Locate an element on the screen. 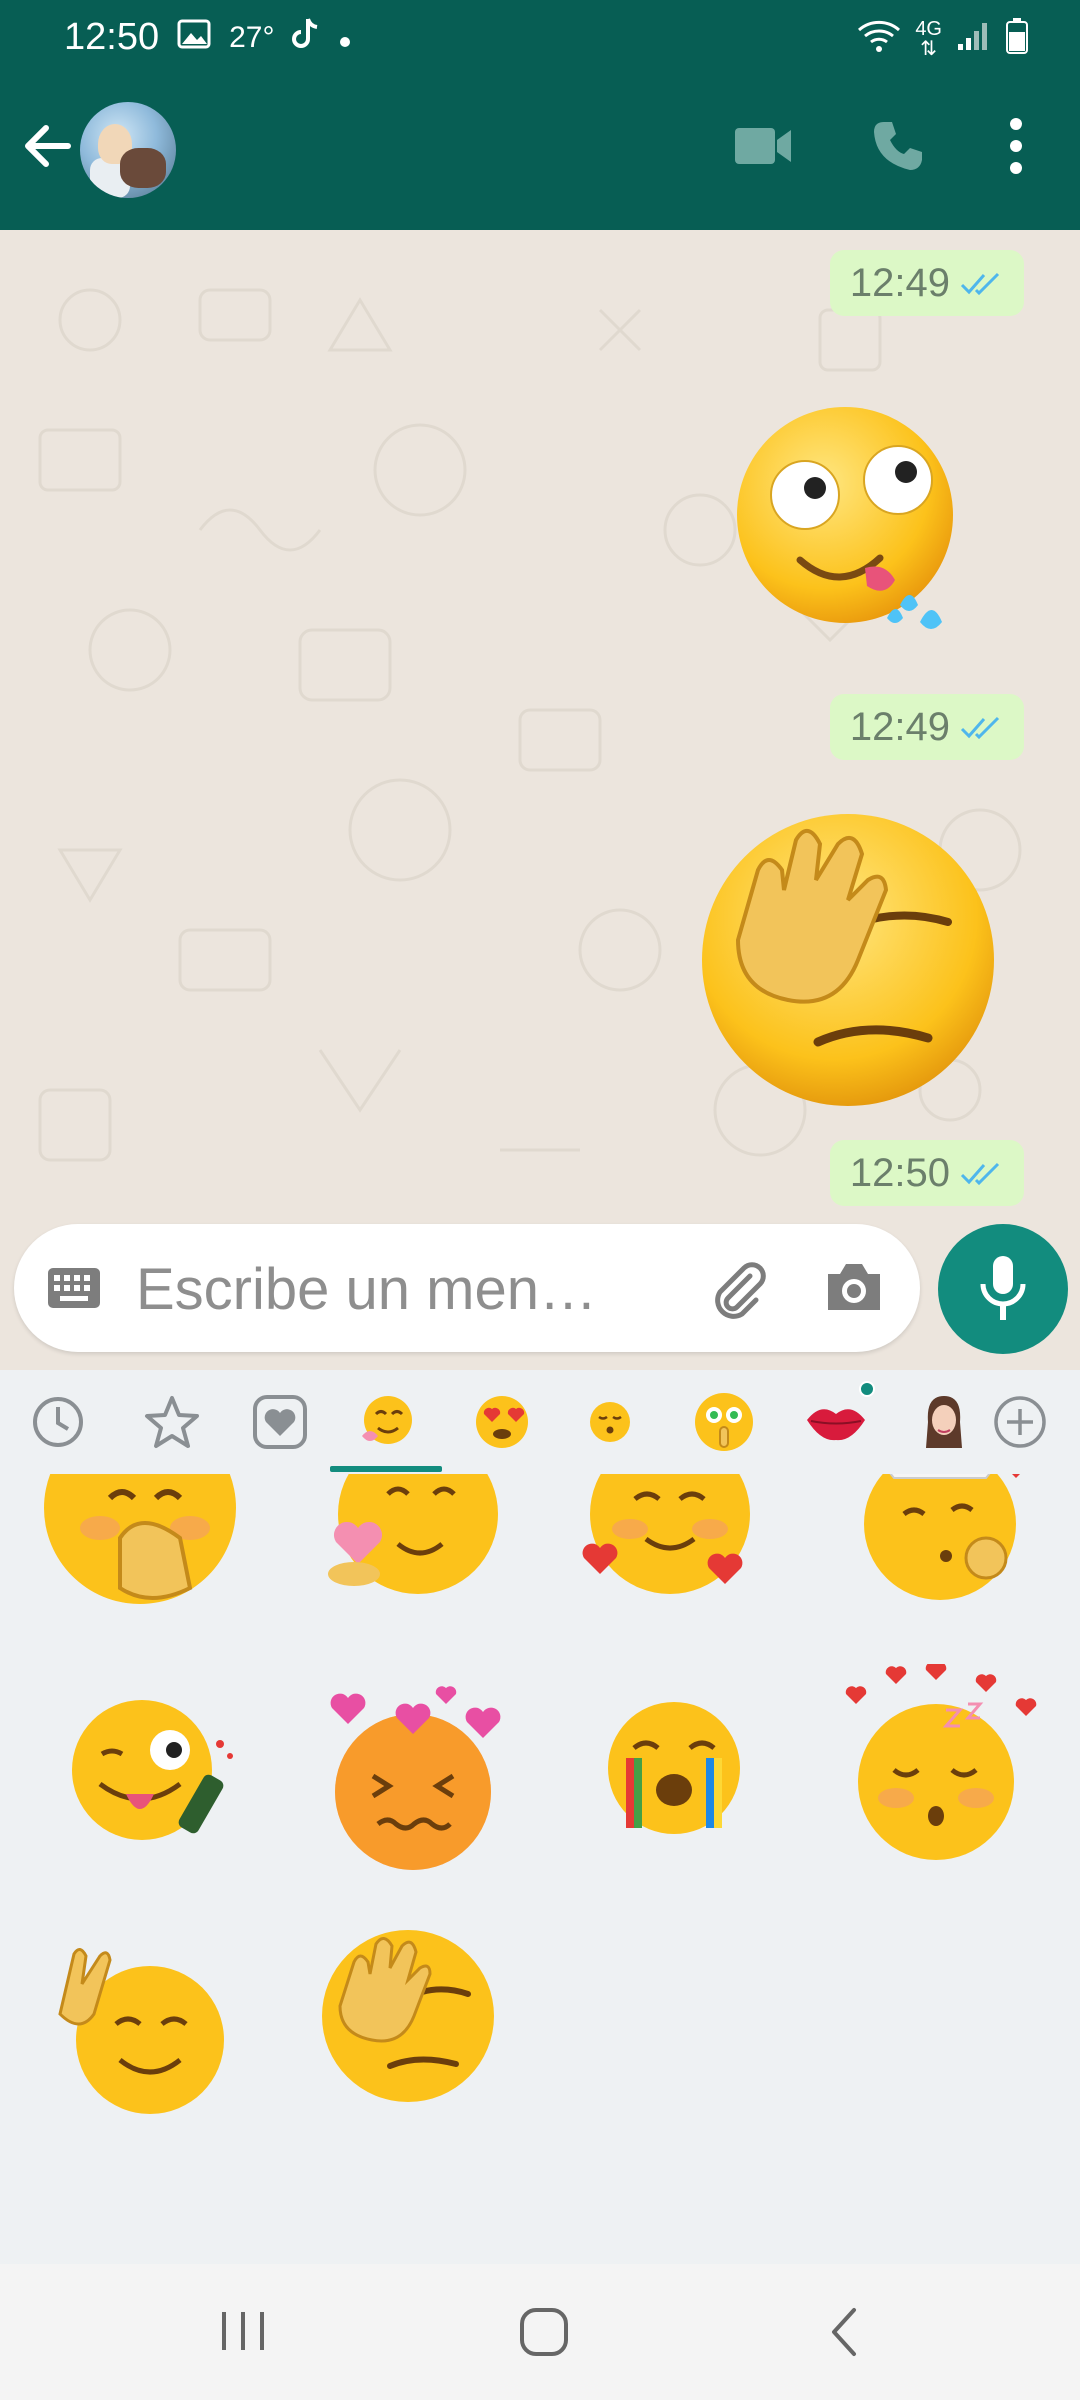  sticker-tabs is located at coordinates (540, 1422).